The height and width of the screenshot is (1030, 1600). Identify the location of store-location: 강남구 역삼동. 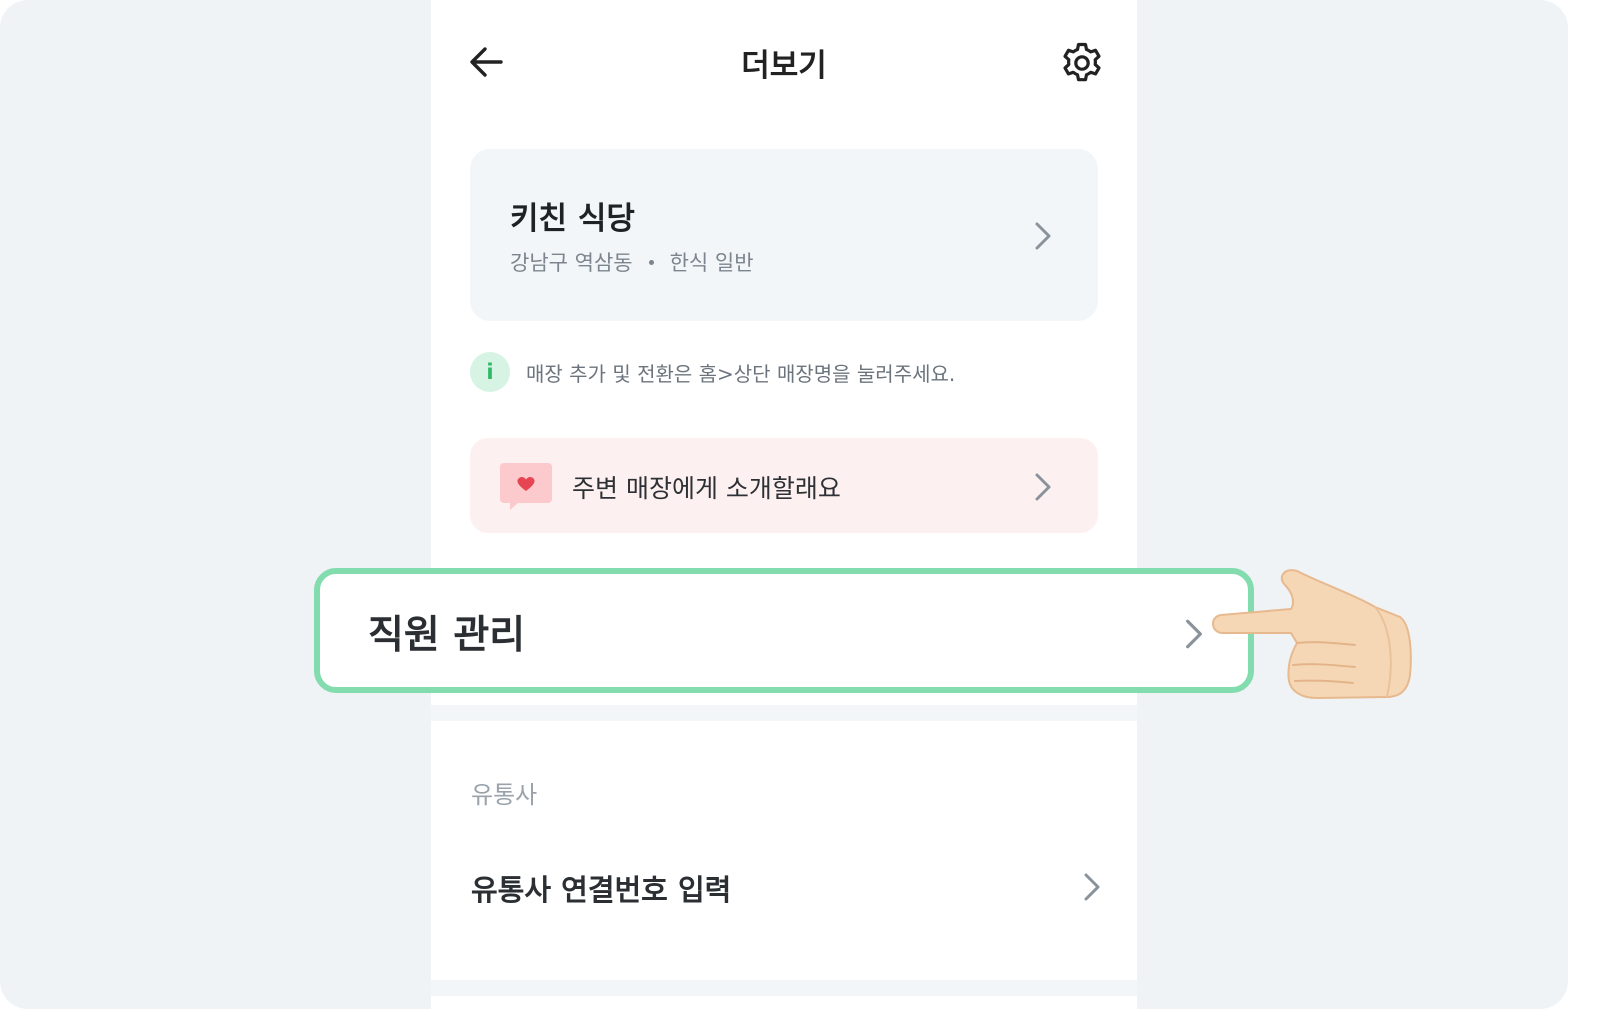
(571, 263).